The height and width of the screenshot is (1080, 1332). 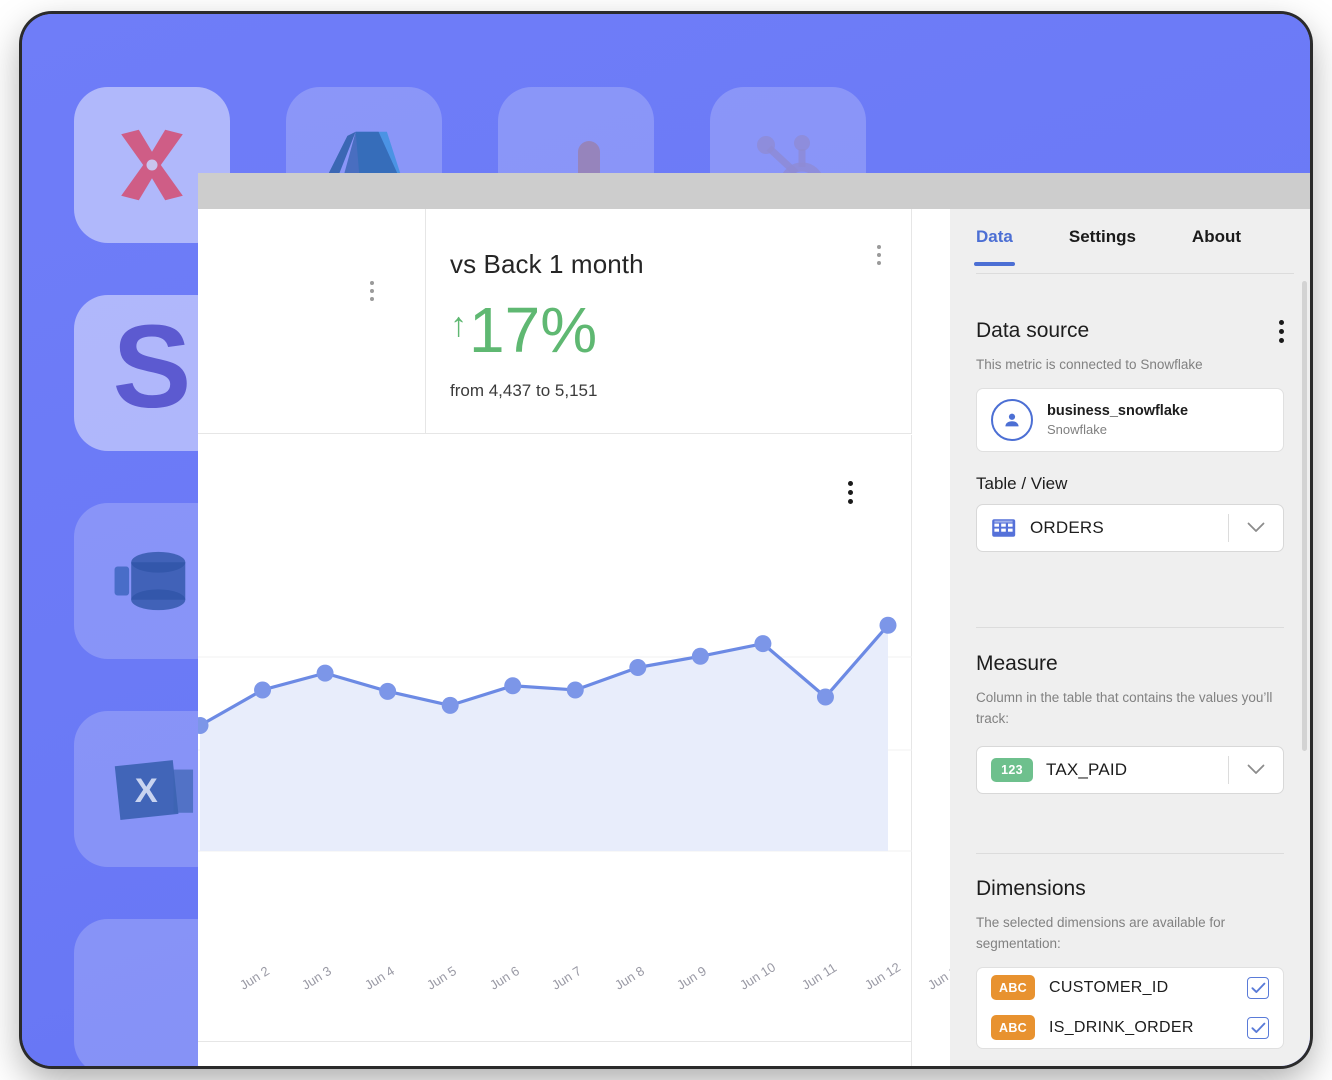 I want to click on data-source-description: This metric is connected to Snowflake, so click(x=1089, y=364).